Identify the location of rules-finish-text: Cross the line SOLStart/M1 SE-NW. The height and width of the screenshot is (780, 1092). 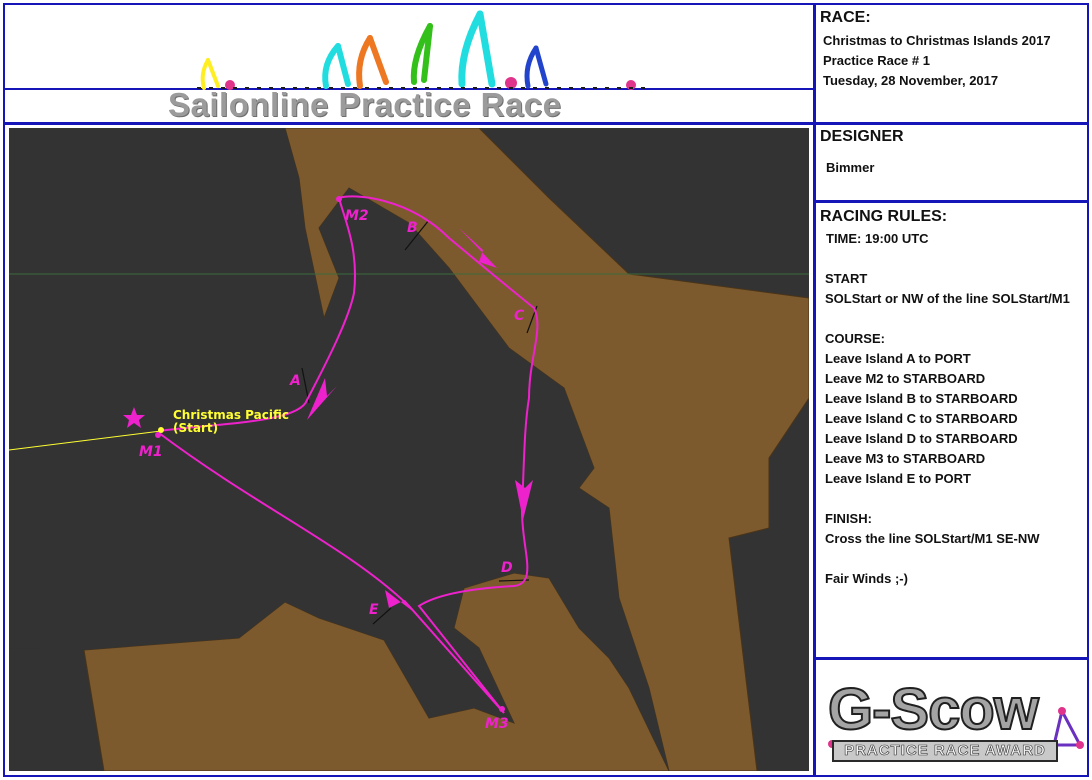
(932, 538).